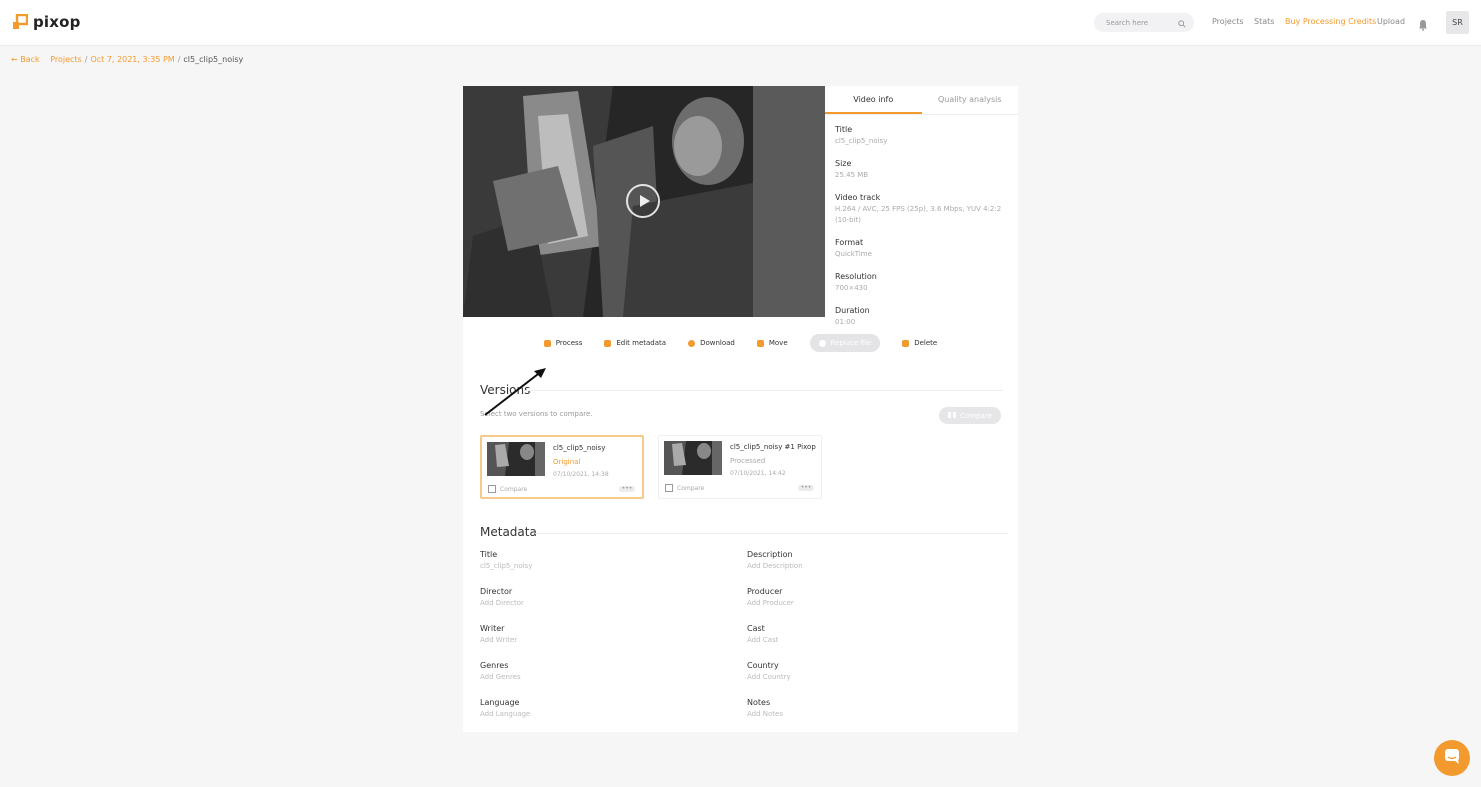 The image size is (1481, 787). What do you see at coordinates (691, 488) in the screenshot?
I see `version-compare-label: Compare` at bounding box center [691, 488].